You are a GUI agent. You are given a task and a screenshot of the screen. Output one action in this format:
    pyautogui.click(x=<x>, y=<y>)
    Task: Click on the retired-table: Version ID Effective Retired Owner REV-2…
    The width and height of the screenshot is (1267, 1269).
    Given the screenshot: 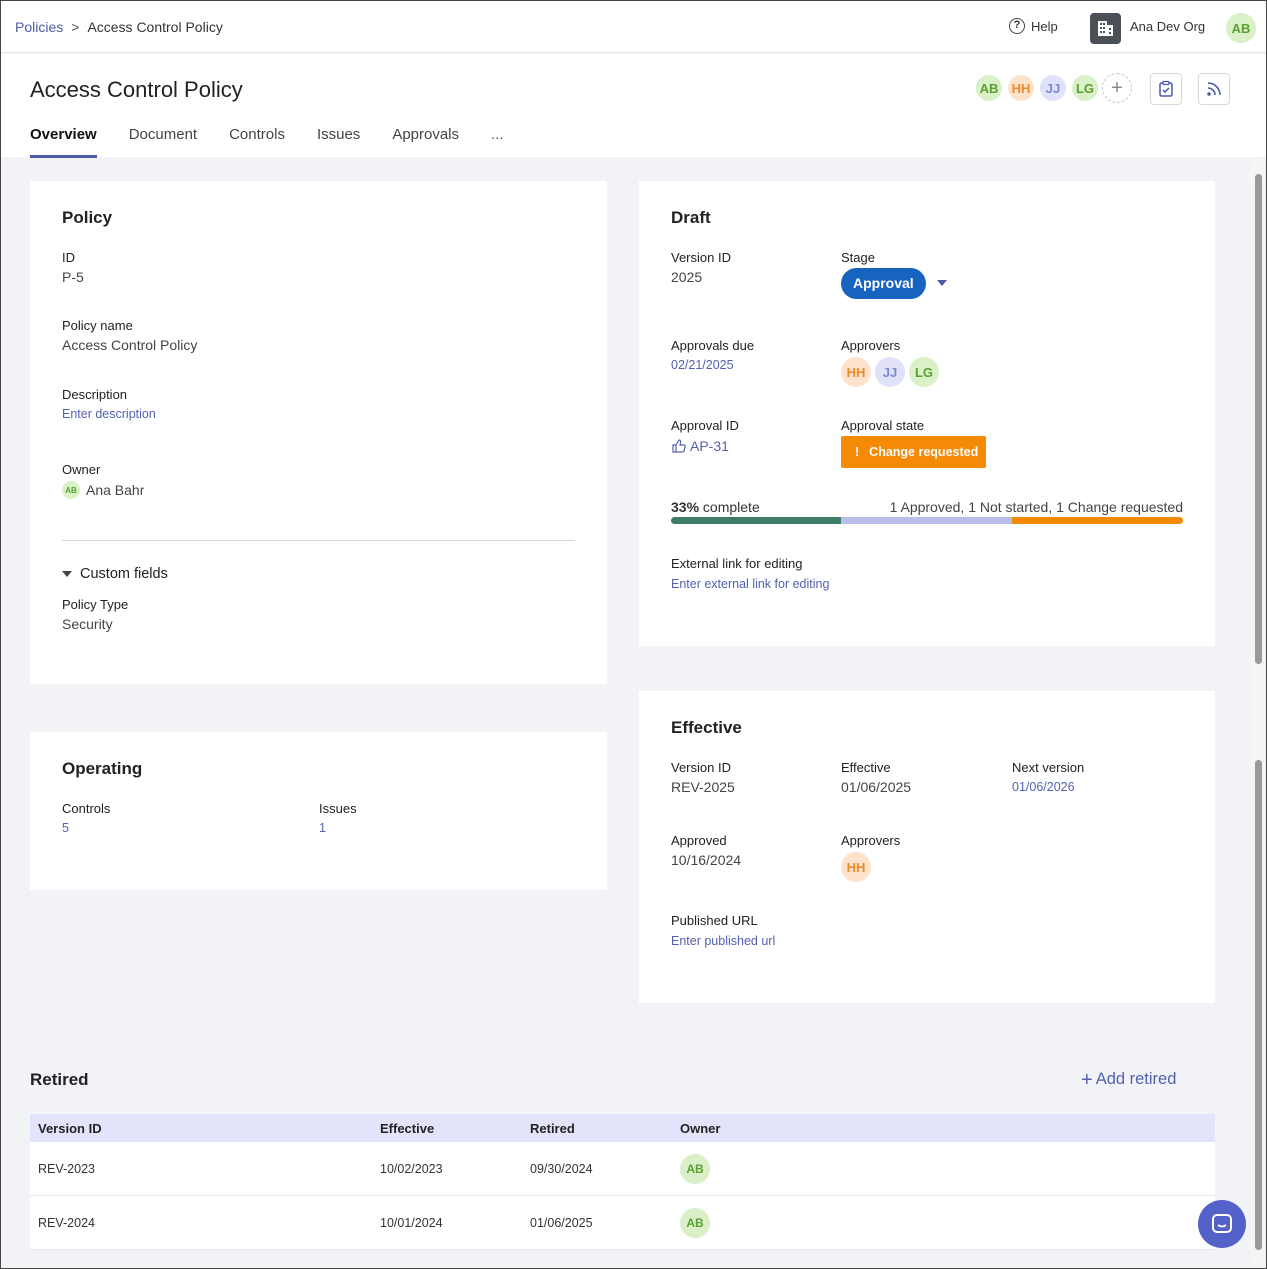 What is the action you would take?
    pyautogui.click(x=622, y=1182)
    